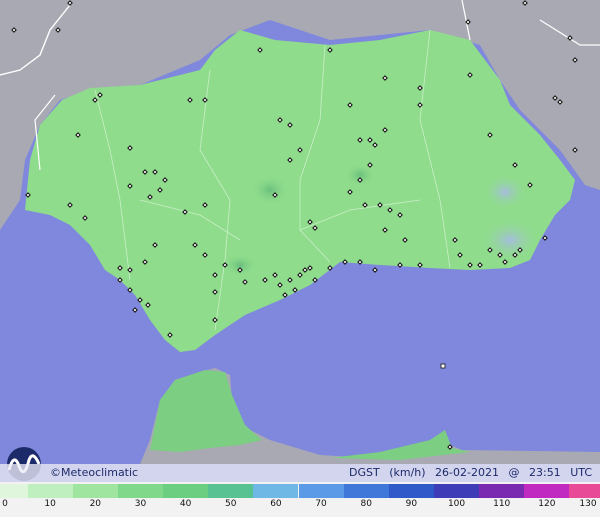 This screenshot has width=600, height=517. What do you see at coordinates (411, 504) in the screenshot?
I see `scale-tick-label: 90` at bounding box center [411, 504].